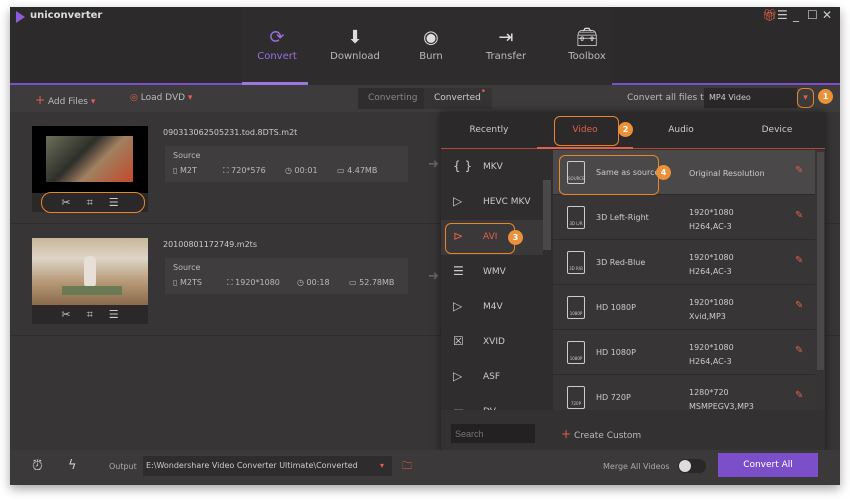 The height and width of the screenshot is (502, 850). What do you see at coordinates (681, 130) in the screenshot?
I see `tab-audio: Audio` at bounding box center [681, 130].